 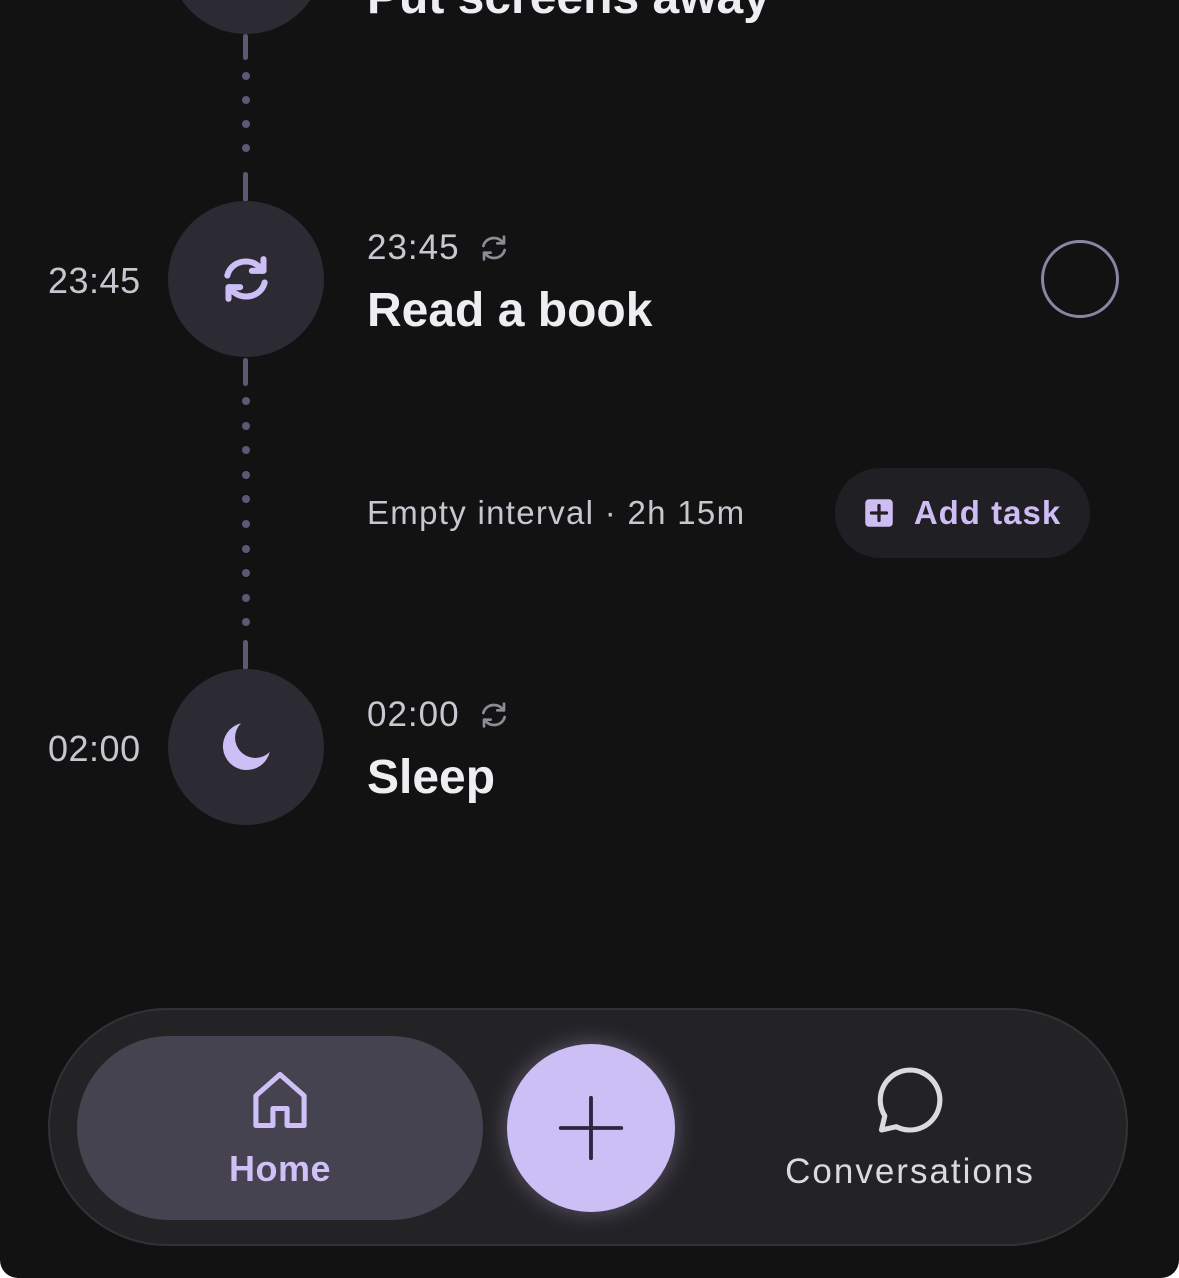 I want to click on plus-box-icon, so click(x=879, y=513).